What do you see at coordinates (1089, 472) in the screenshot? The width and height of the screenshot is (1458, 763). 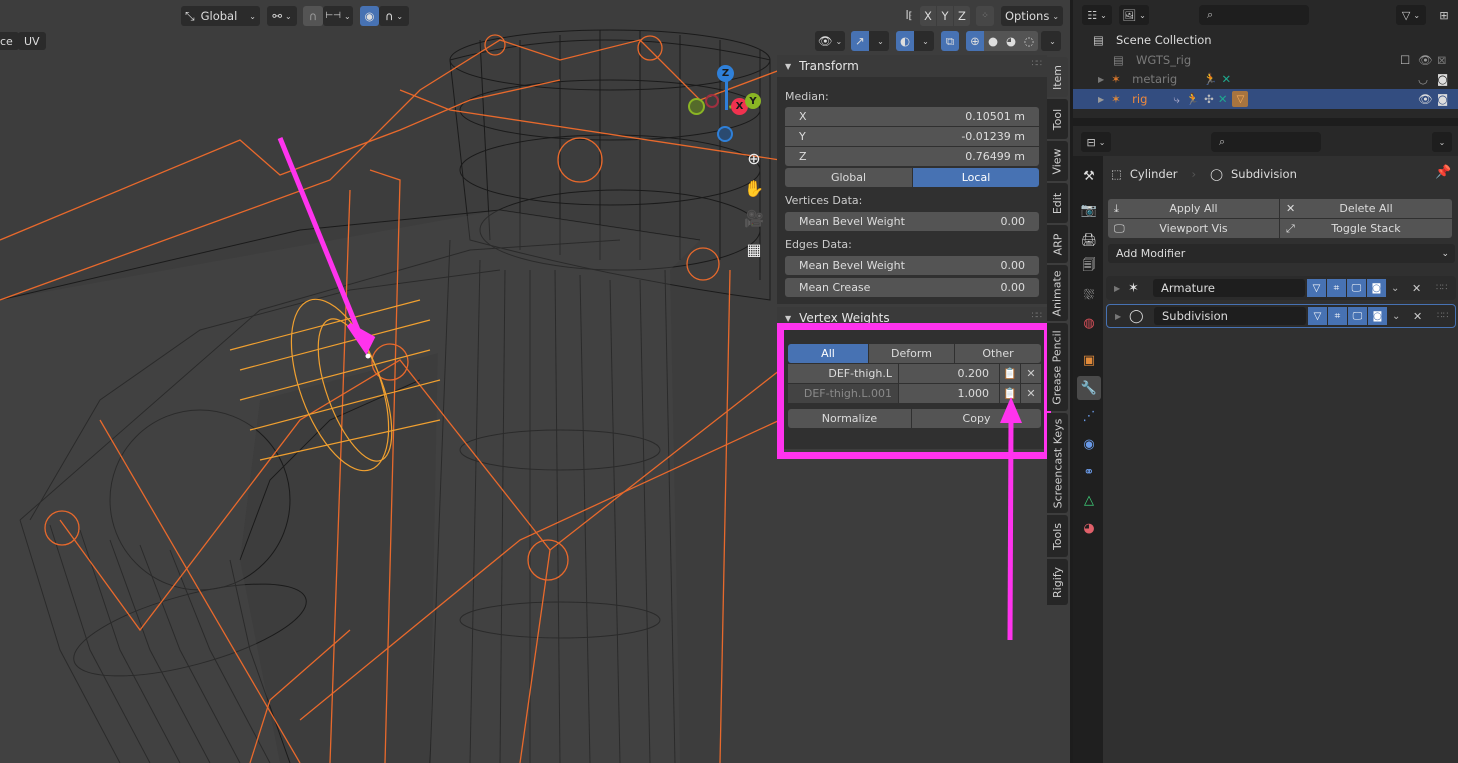 I see `constraints-tab-icon: ⚭` at bounding box center [1089, 472].